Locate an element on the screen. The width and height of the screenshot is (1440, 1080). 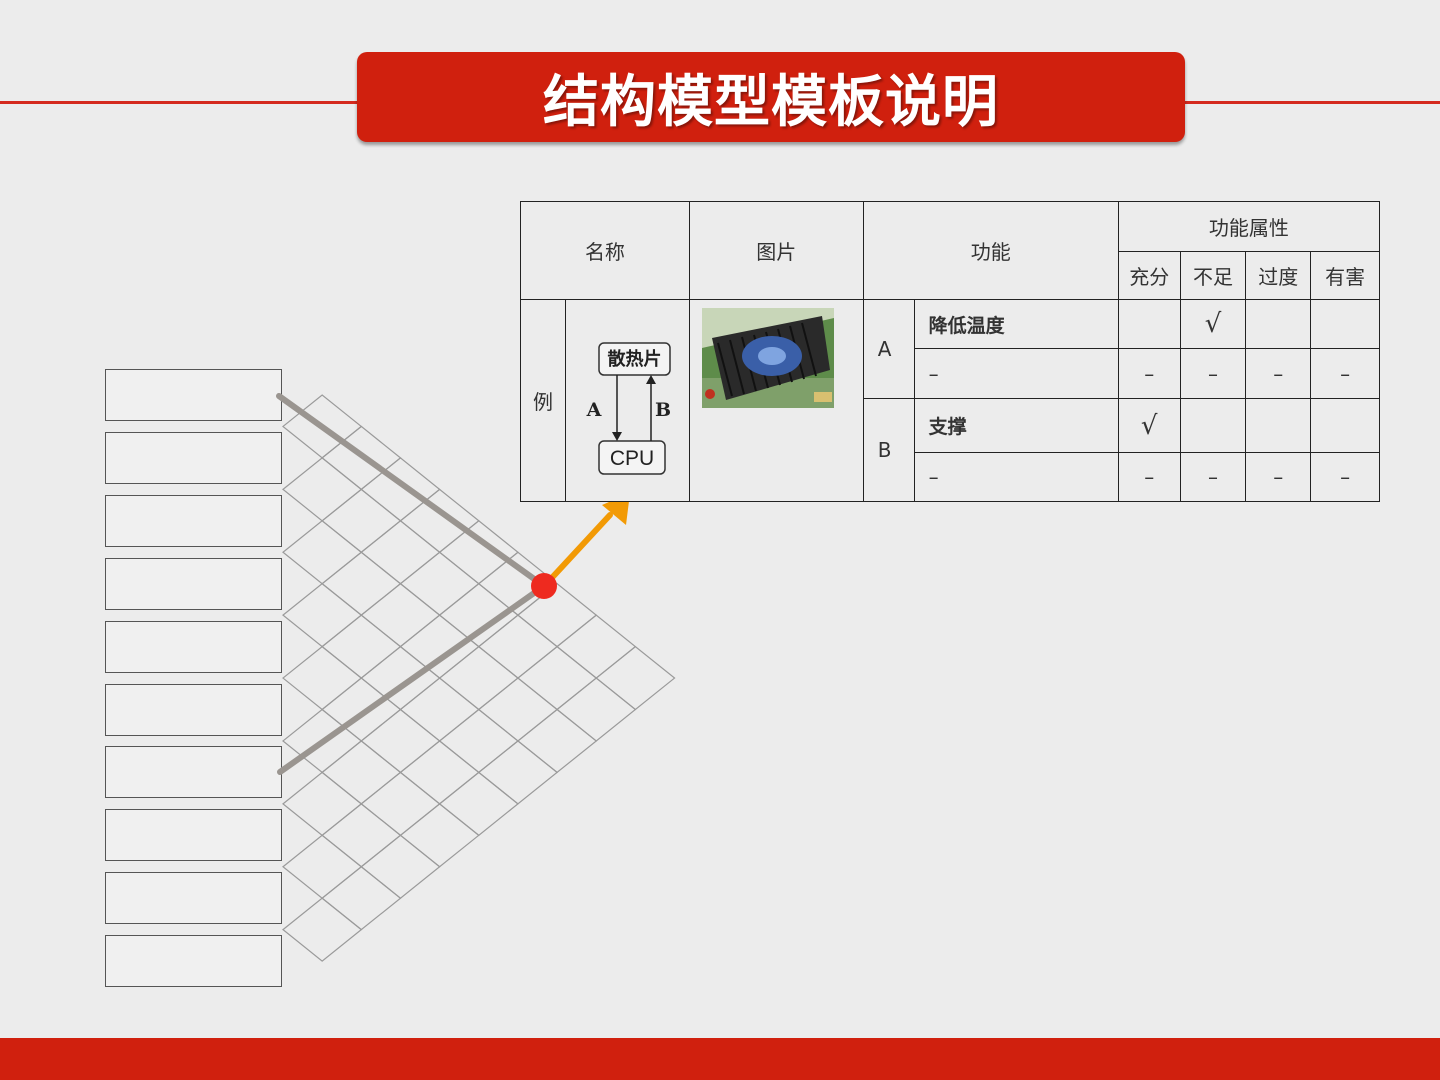
pointer-arrow-shaft is located at coordinates (579, 548).